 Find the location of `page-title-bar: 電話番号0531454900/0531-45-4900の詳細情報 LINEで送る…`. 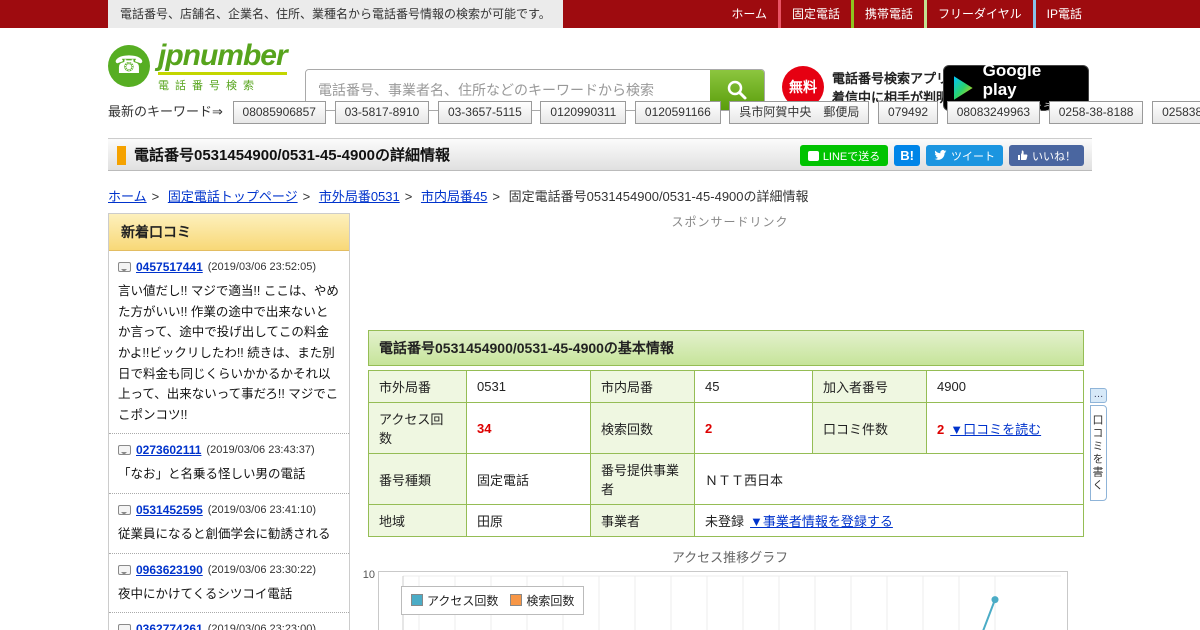

page-title-bar: 電話番号0531454900/0531-45-4900の詳細情報 LINEで送る… is located at coordinates (600, 154).